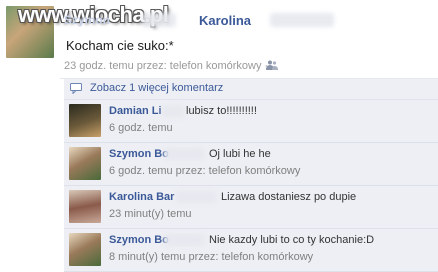 The image size is (438, 272). Describe the element at coordinates (225, 20) in the screenshot. I see `post-recipient-name: Karolina` at that location.